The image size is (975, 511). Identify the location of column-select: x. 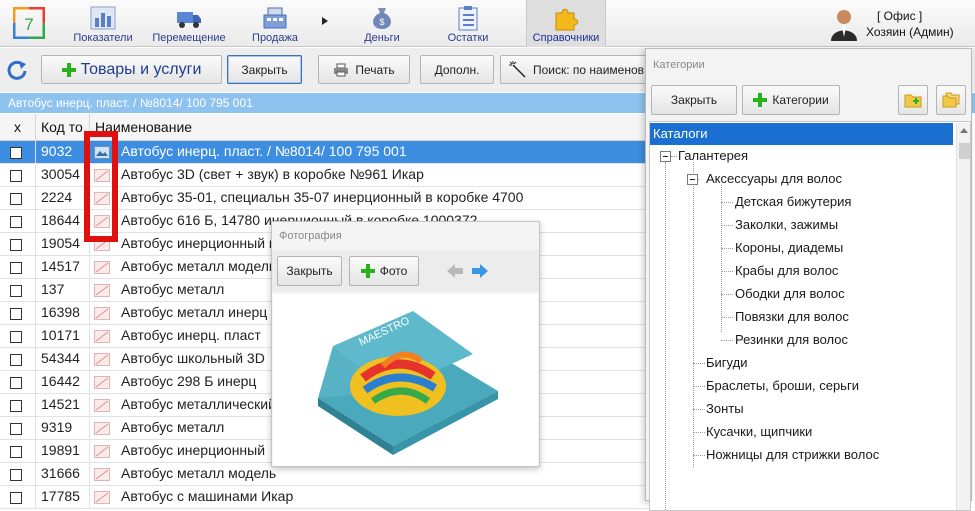
(18, 127).